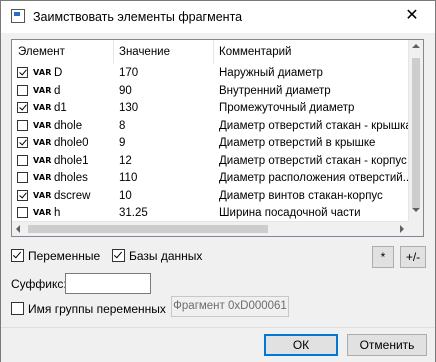 The image size is (436, 362). I want to click on variables-checkbox, so click(17, 255).